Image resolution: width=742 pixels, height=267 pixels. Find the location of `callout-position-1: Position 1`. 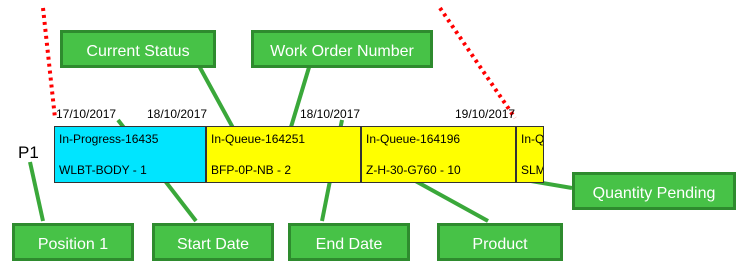

callout-position-1: Position 1 is located at coordinates (73, 242).